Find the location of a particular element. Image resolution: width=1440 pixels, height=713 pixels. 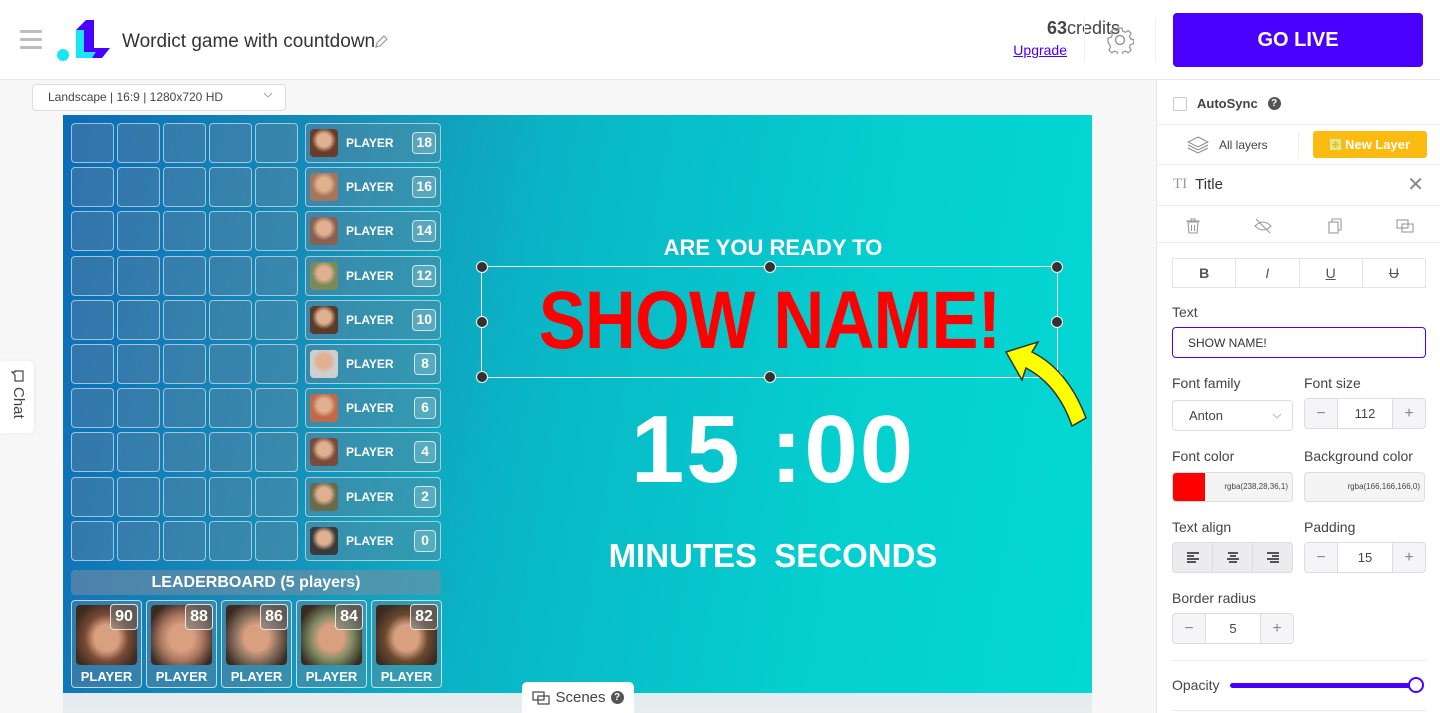

scenes-label: Scenes is located at coordinates (580, 697).